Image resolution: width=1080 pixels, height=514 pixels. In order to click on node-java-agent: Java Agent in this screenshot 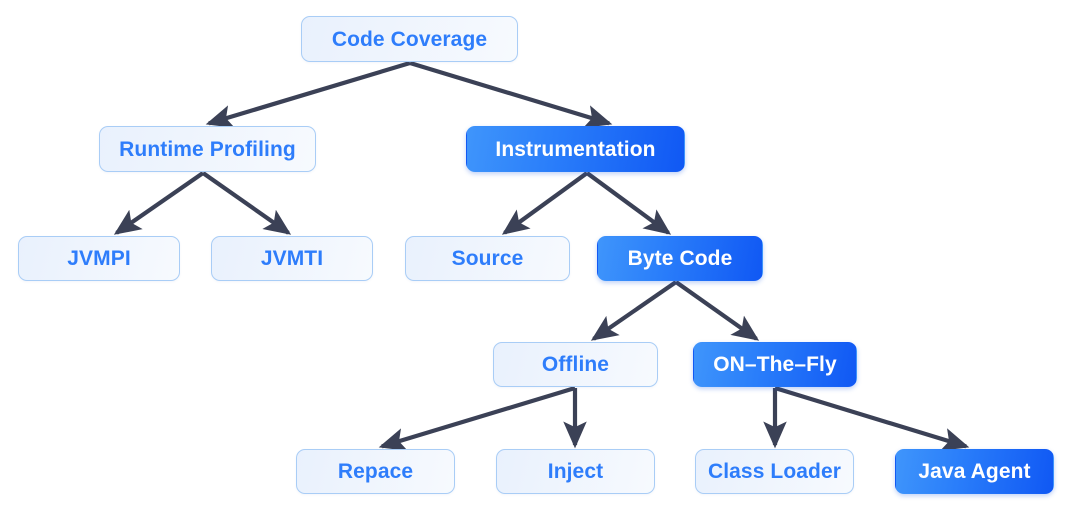, I will do `click(974, 471)`.